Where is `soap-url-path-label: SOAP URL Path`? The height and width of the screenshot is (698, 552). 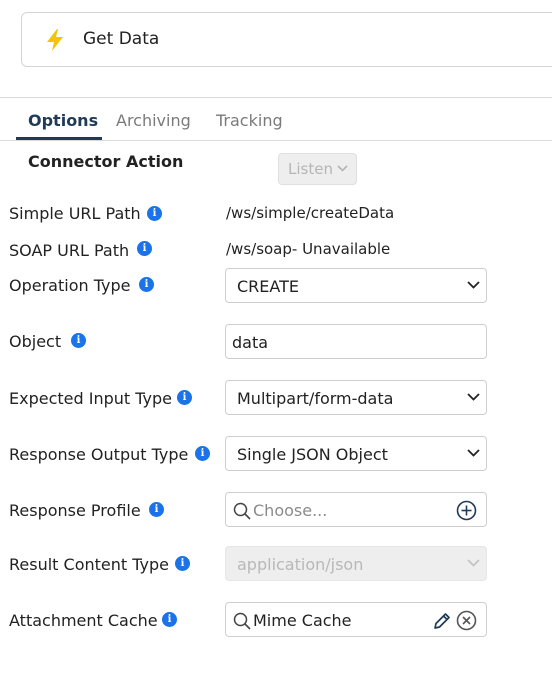
soap-url-path-label: SOAP URL Path is located at coordinates (69, 250).